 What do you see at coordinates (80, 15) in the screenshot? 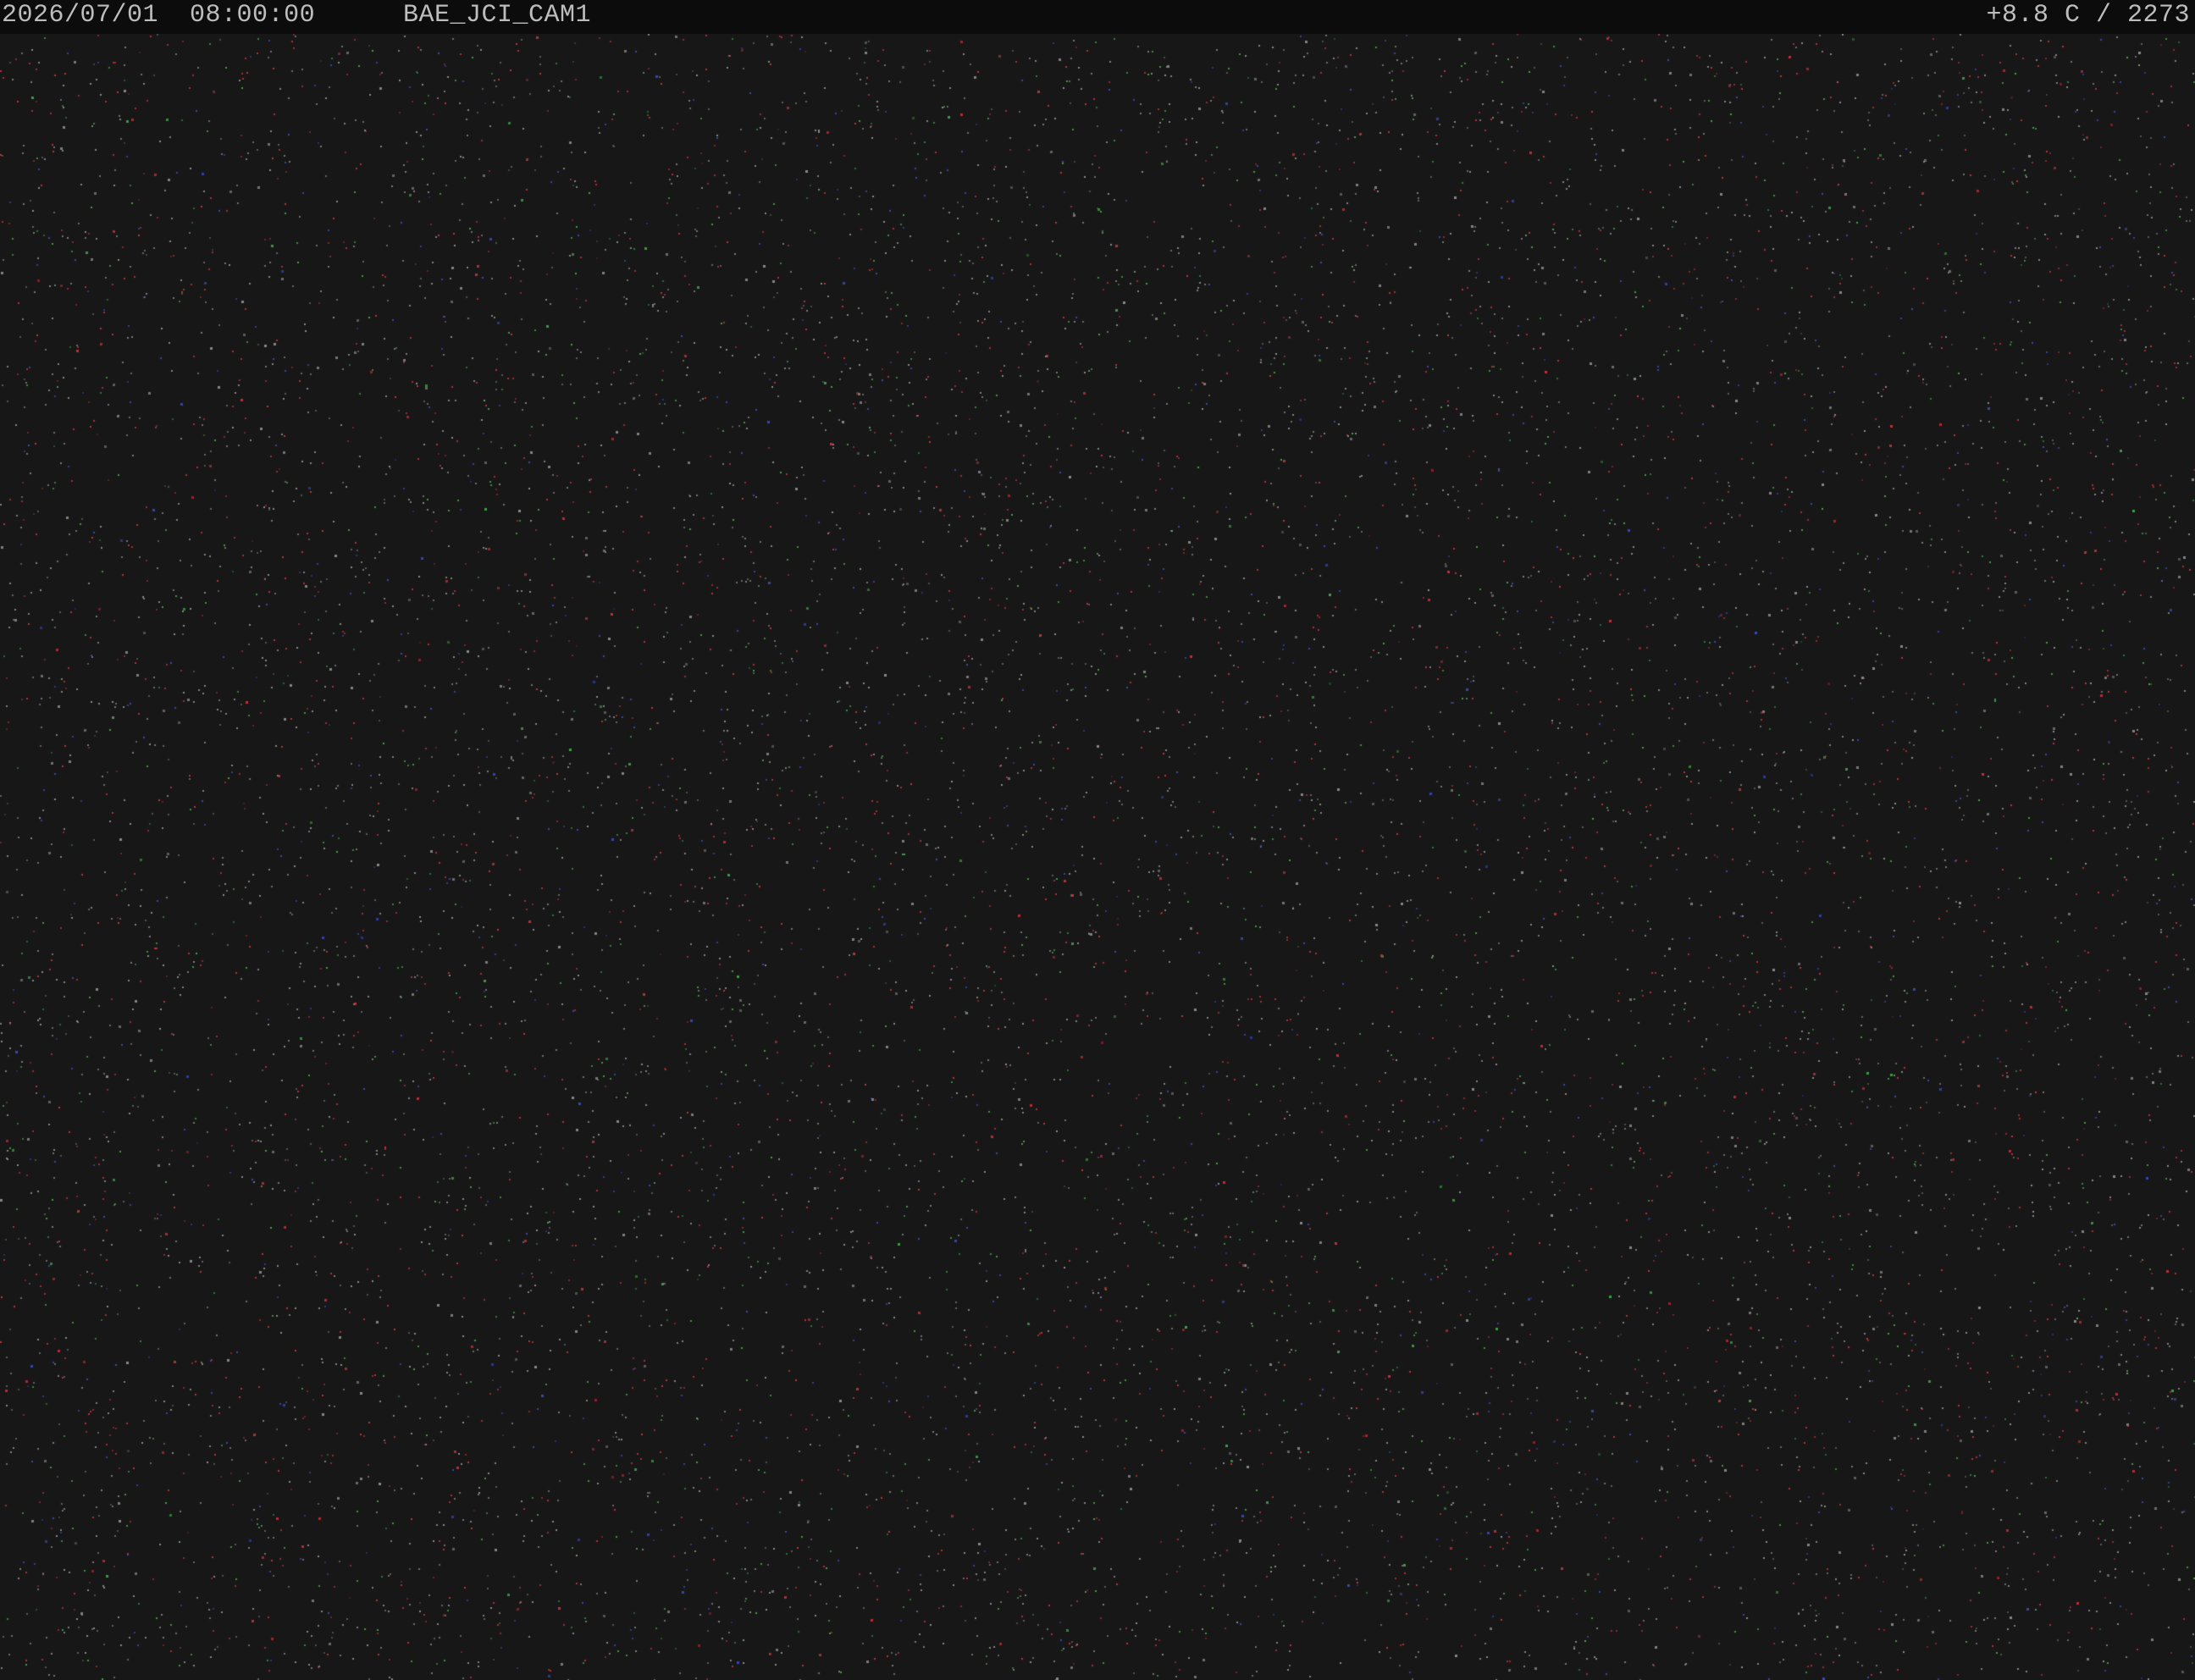
I see `date-text: 2026/07/01` at bounding box center [80, 15].